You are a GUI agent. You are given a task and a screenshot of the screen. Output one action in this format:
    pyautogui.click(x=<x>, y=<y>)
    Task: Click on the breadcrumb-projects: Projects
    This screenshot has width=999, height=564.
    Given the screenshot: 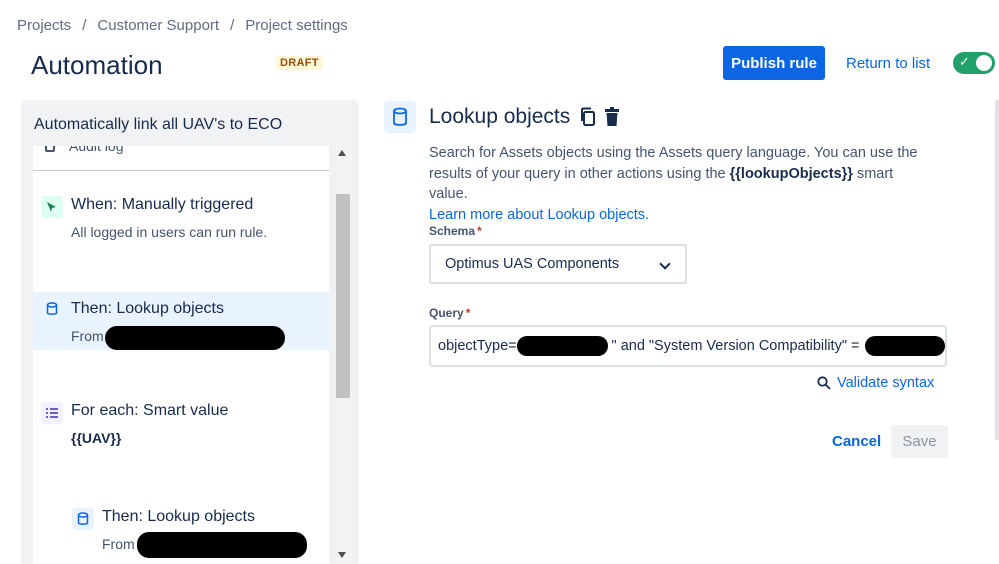 What is the action you would take?
    pyautogui.click(x=44, y=25)
    